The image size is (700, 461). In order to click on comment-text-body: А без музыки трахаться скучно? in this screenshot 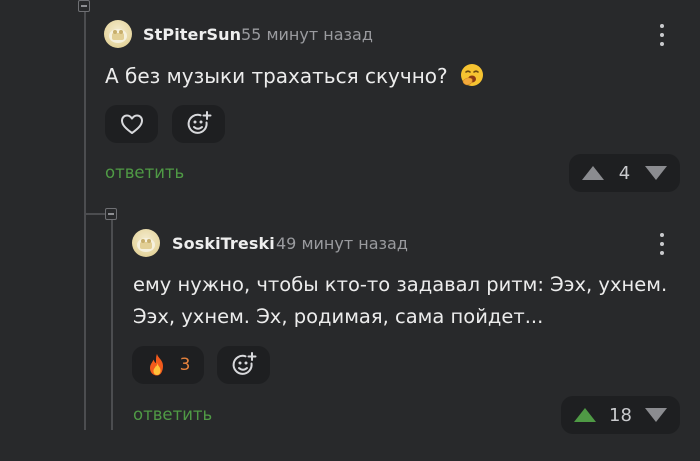, I will do `click(276, 76)`.